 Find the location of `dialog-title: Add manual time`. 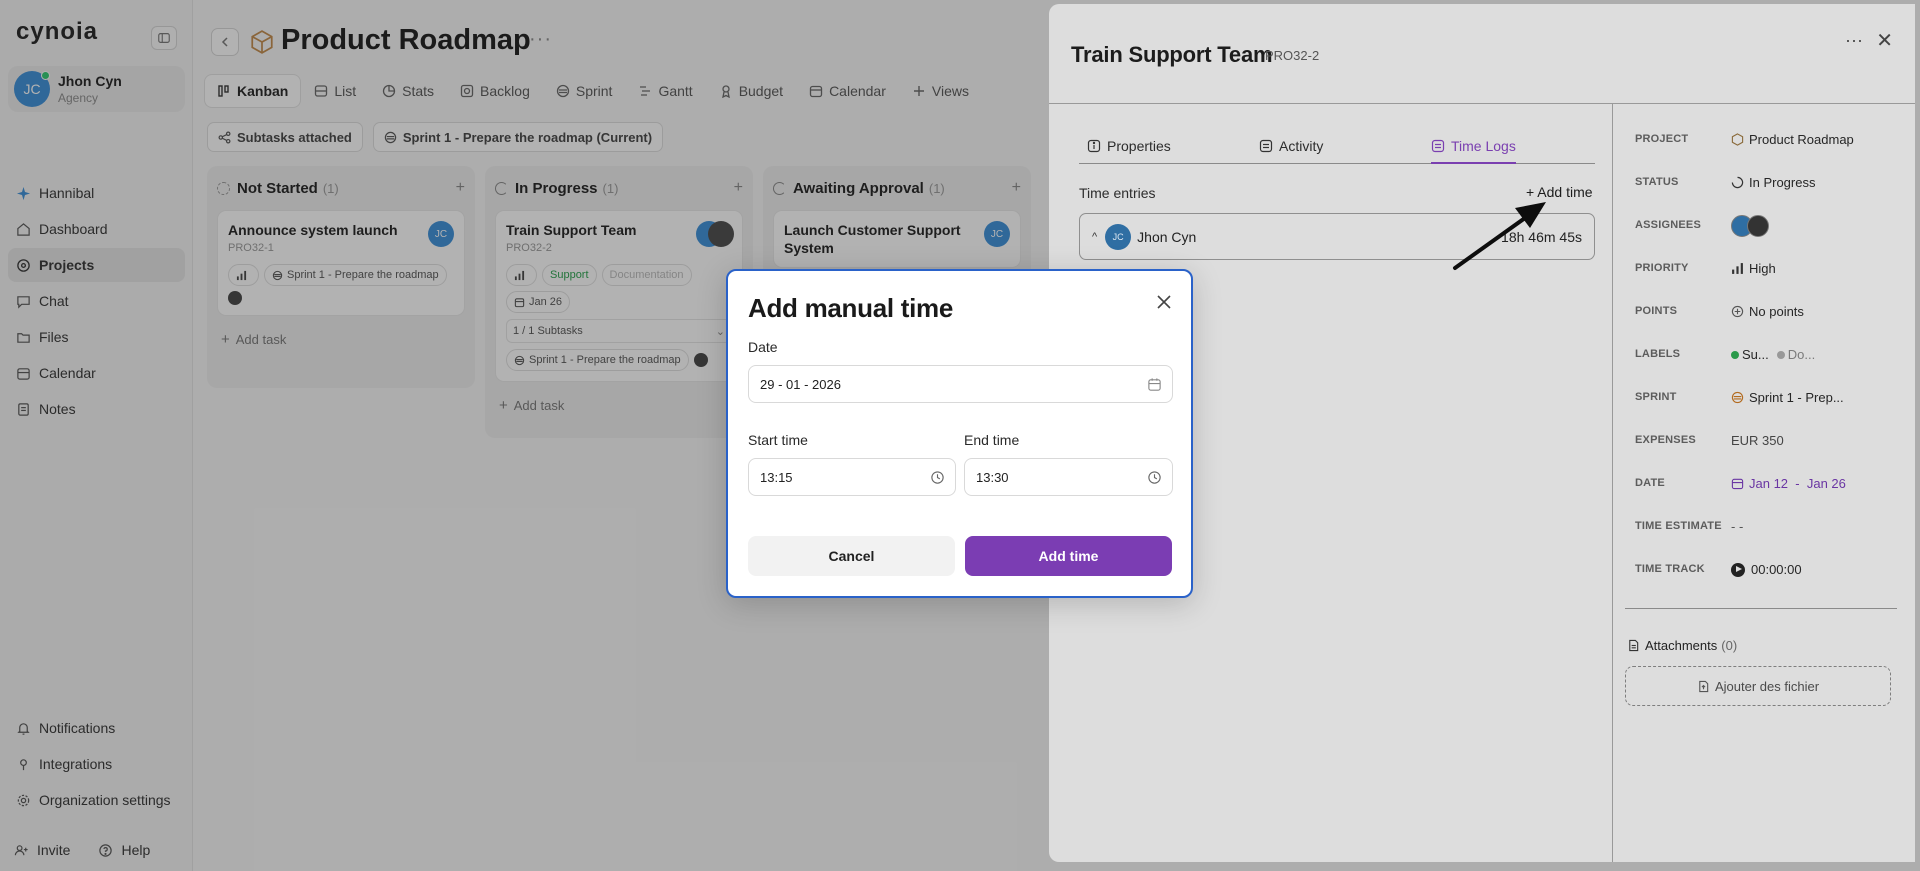

dialog-title: Add manual time is located at coordinates (850, 308).